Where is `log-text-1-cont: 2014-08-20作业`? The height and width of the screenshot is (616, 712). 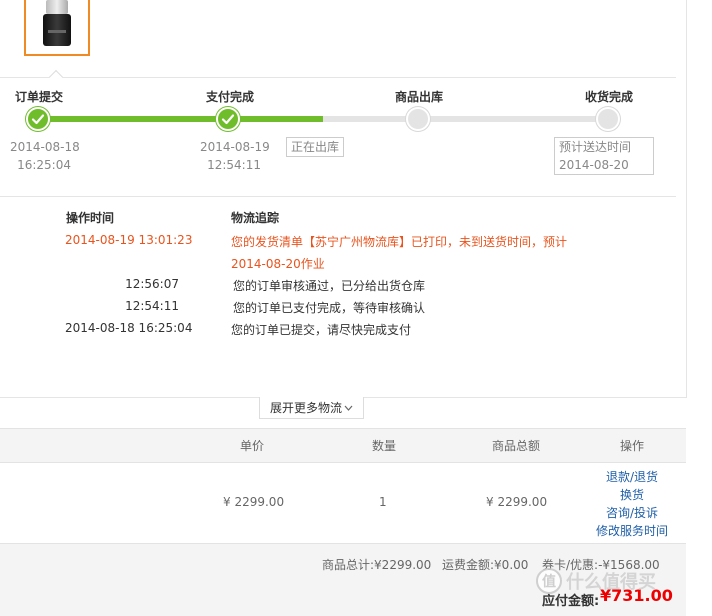 log-text-1-cont: 2014-08-20作业 is located at coordinates (278, 264).